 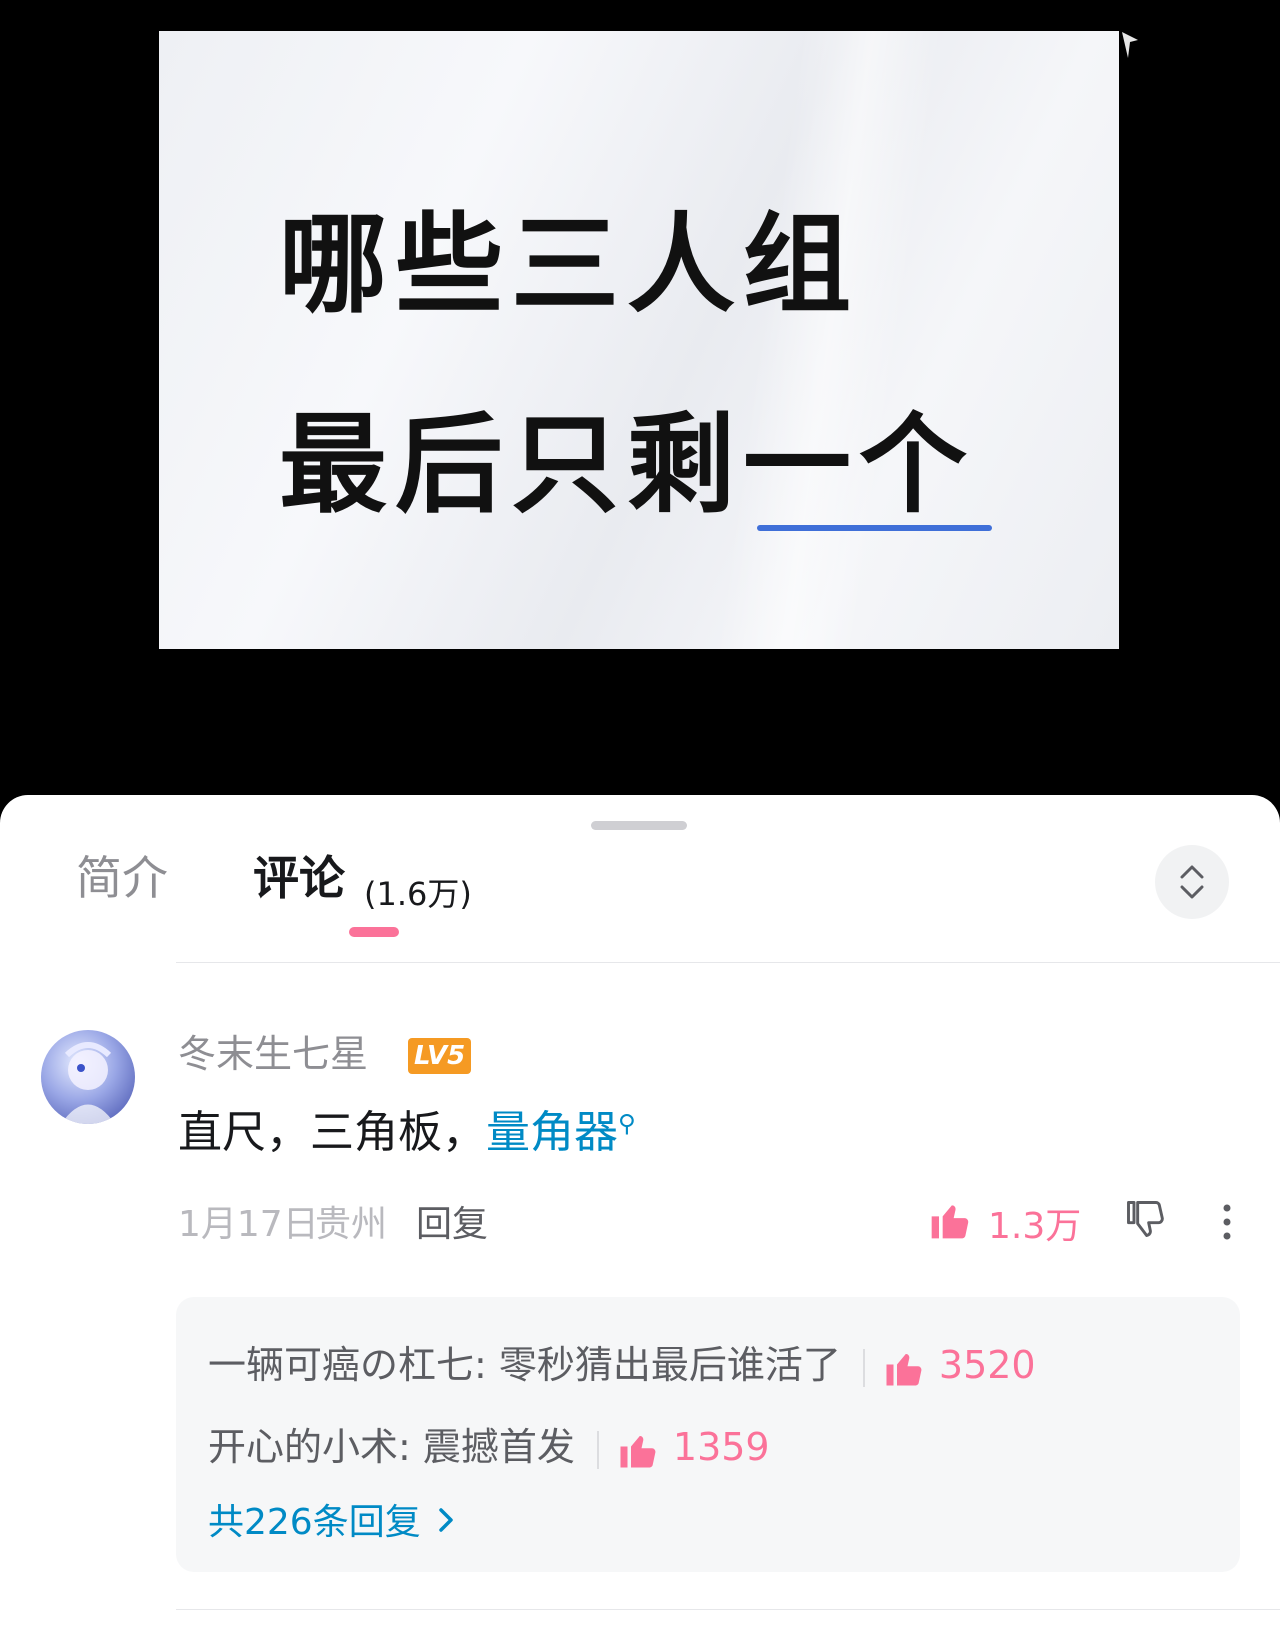 What do you see at coordinates (445, 1520) in the screenshot?
I see `chevron-right-icon` at bounding box center [445, 1520].